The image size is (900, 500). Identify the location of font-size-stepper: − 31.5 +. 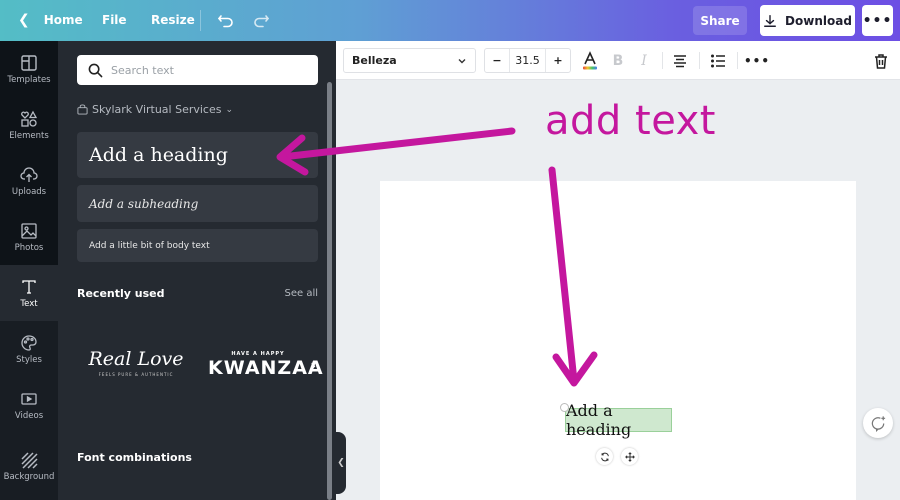
(527, 60).